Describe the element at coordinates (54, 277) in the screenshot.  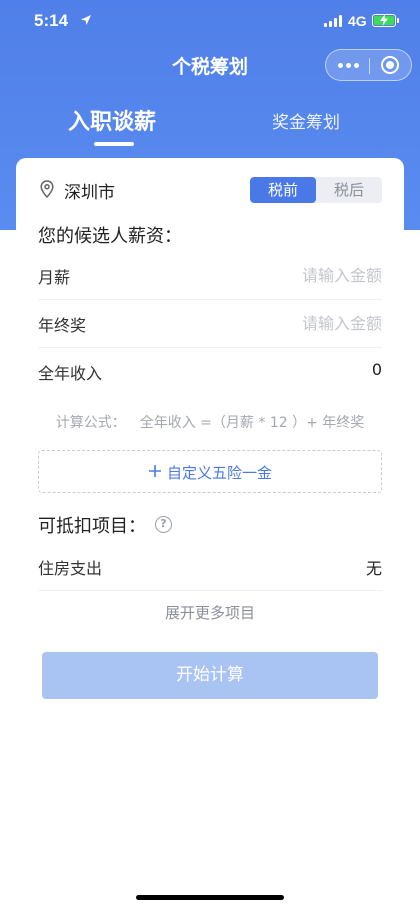
I see `monthly-salary-label: 月薪` at that location.